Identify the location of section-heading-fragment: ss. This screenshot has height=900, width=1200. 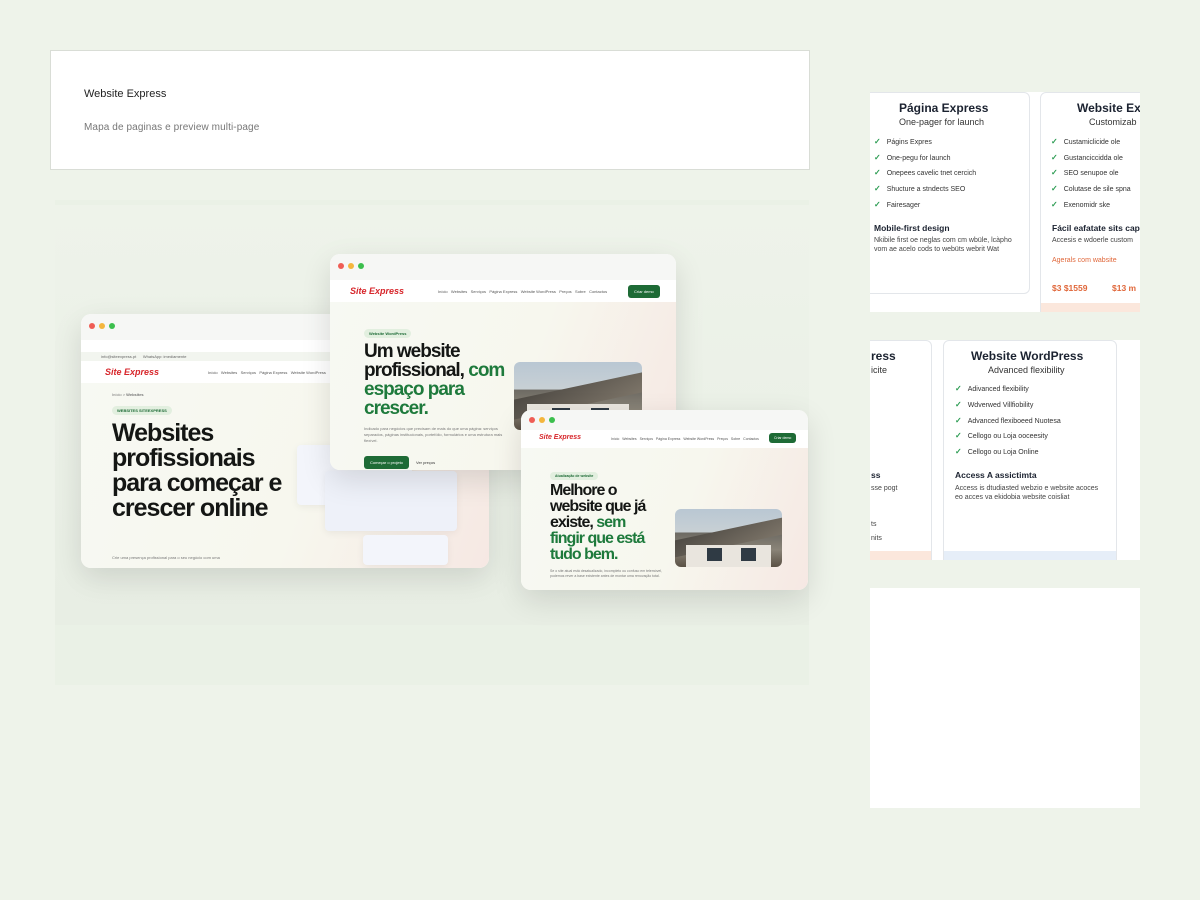
(876, 475).